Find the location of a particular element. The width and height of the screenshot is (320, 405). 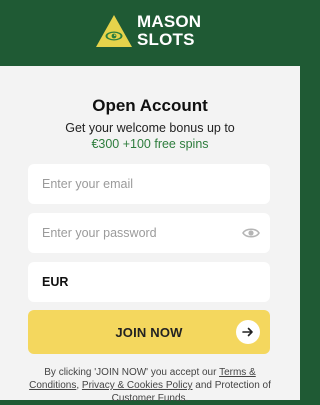

email-placeholder: Enter your email is located at coordinates (88, 184).